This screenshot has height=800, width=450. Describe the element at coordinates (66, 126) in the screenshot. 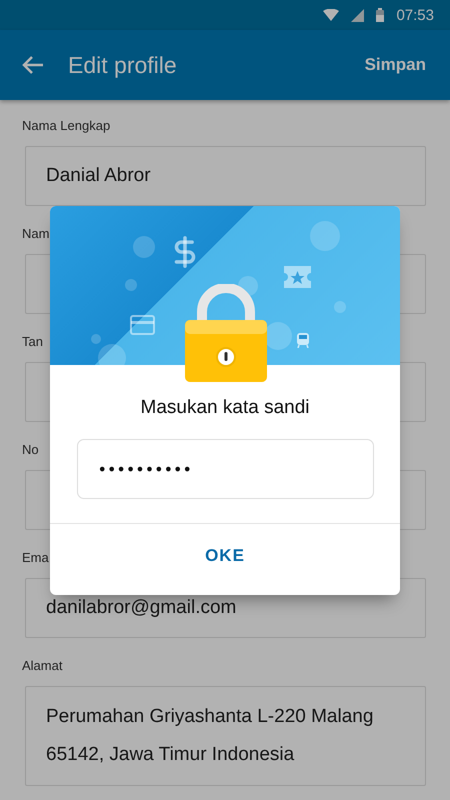

I see `field-label: Nama Lengkap` at that location.